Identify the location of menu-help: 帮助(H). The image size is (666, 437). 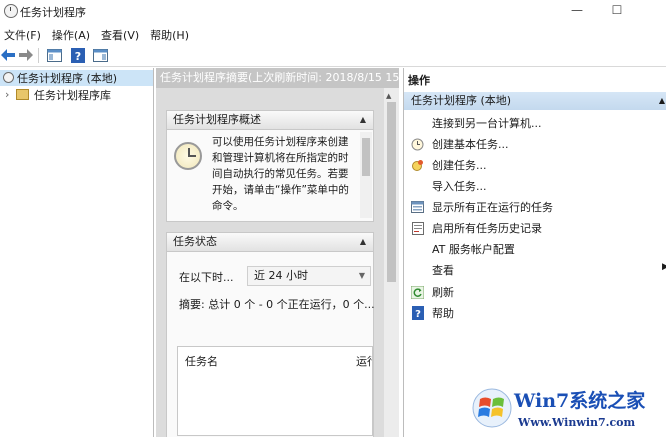
(171, 33).